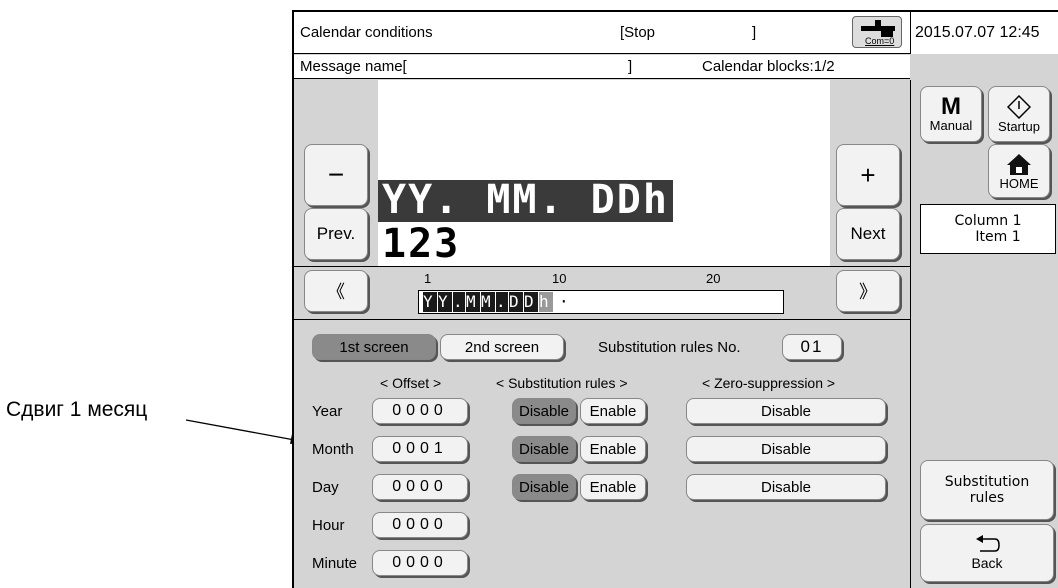  I want to click on item-info: Item 1, so click(998, 237).